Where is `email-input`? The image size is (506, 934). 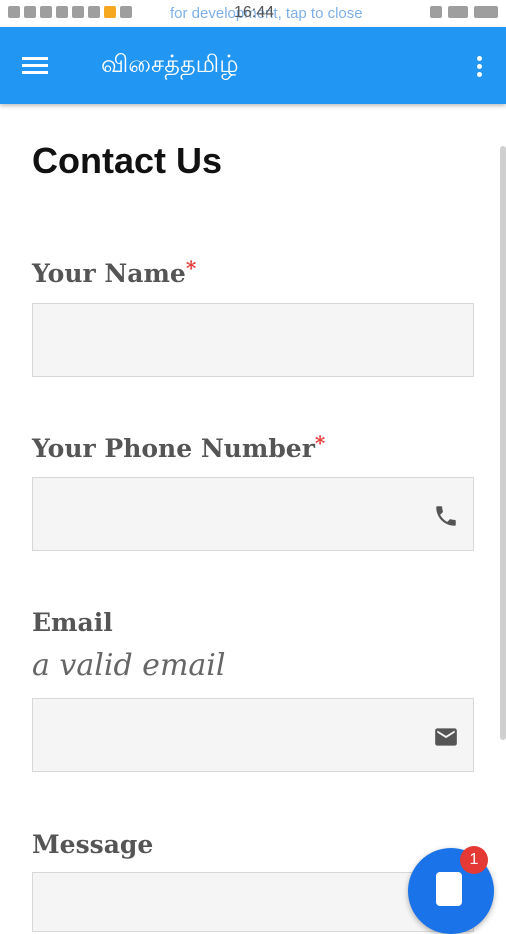
email-input is located at coordinates (253, 735).